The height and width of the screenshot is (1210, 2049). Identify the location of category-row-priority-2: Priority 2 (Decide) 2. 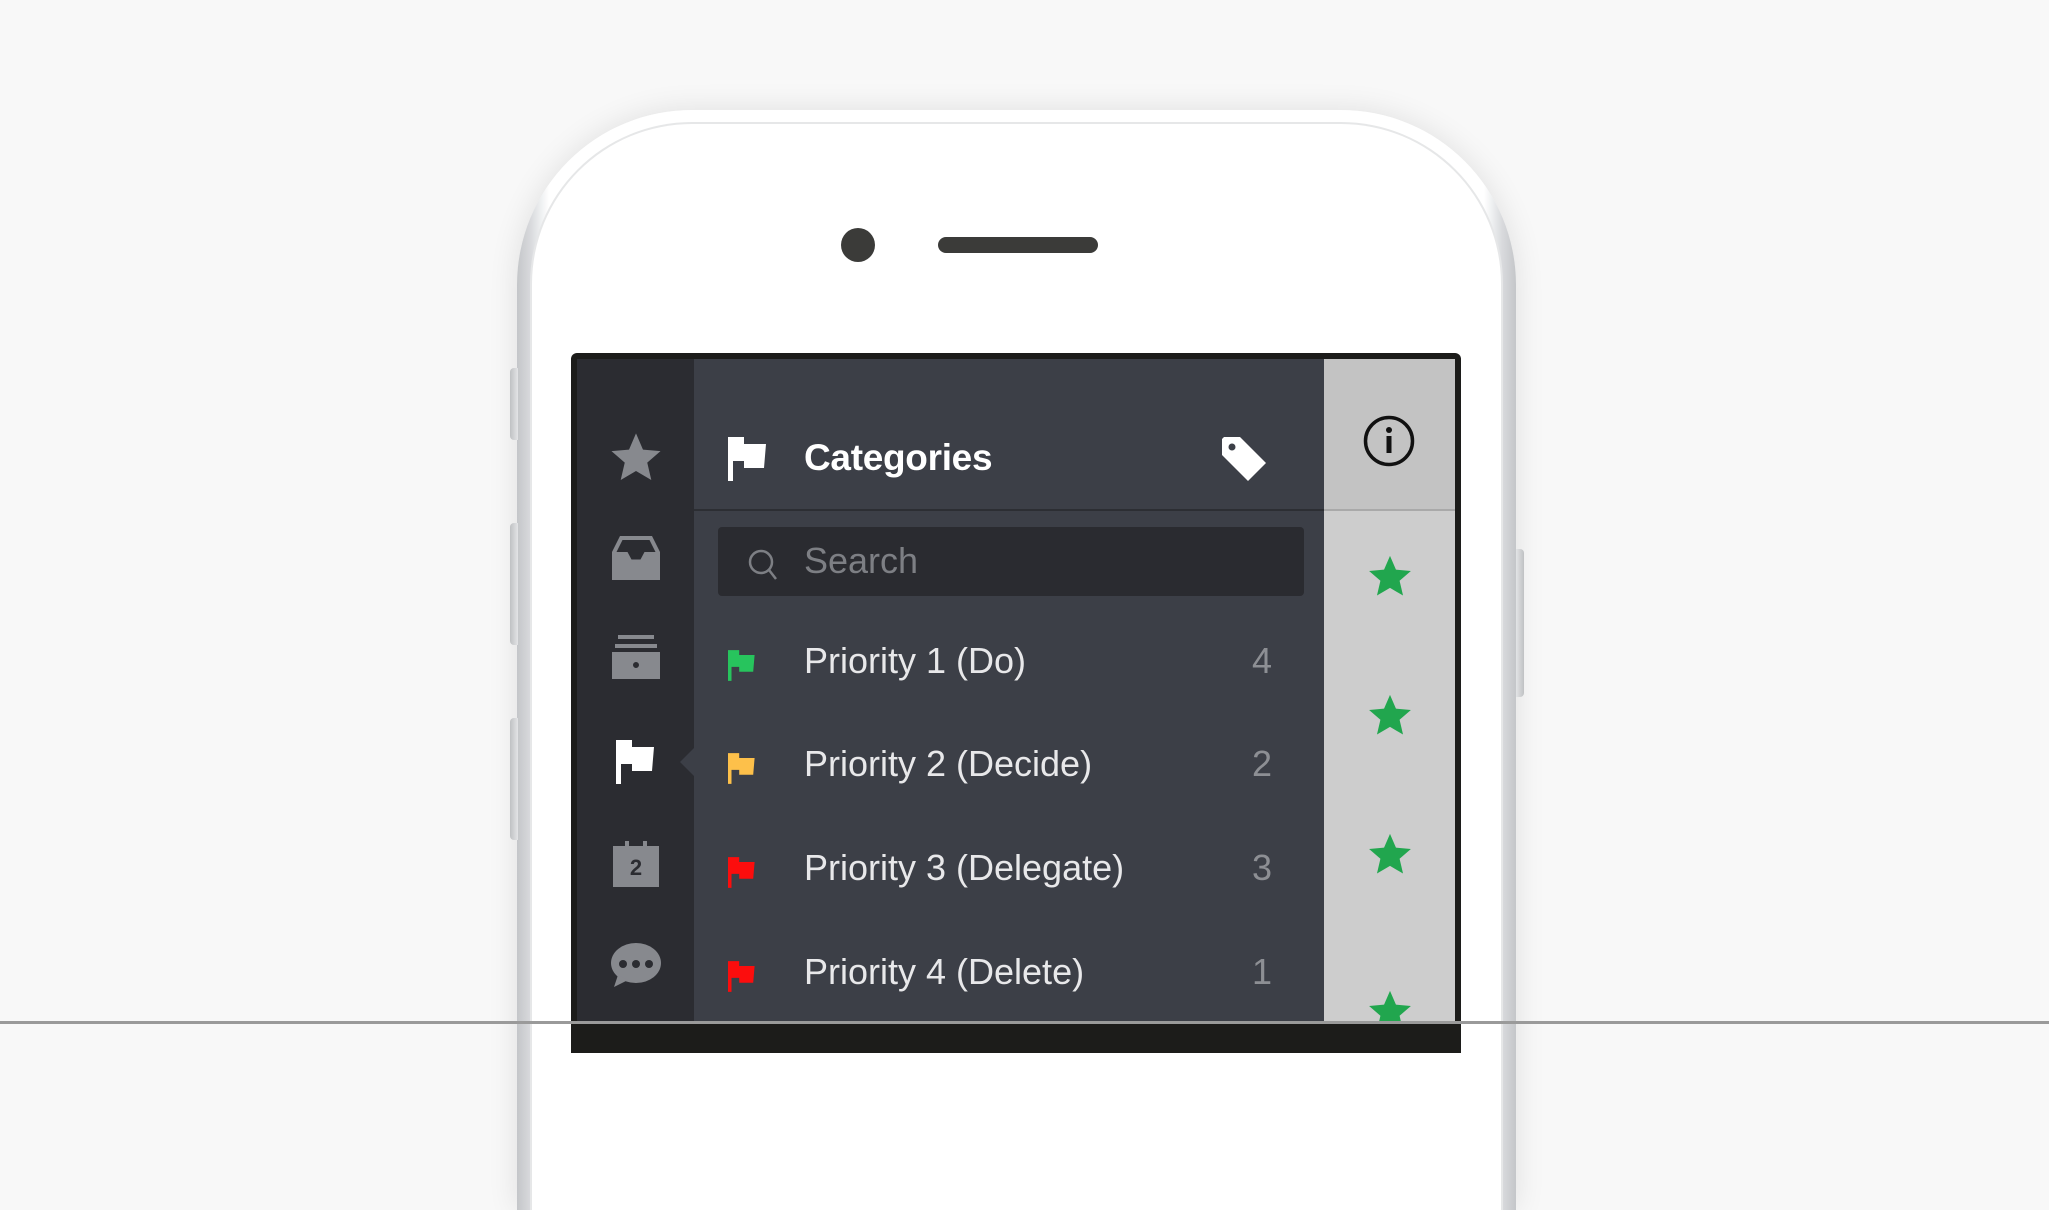
(1009, 766).